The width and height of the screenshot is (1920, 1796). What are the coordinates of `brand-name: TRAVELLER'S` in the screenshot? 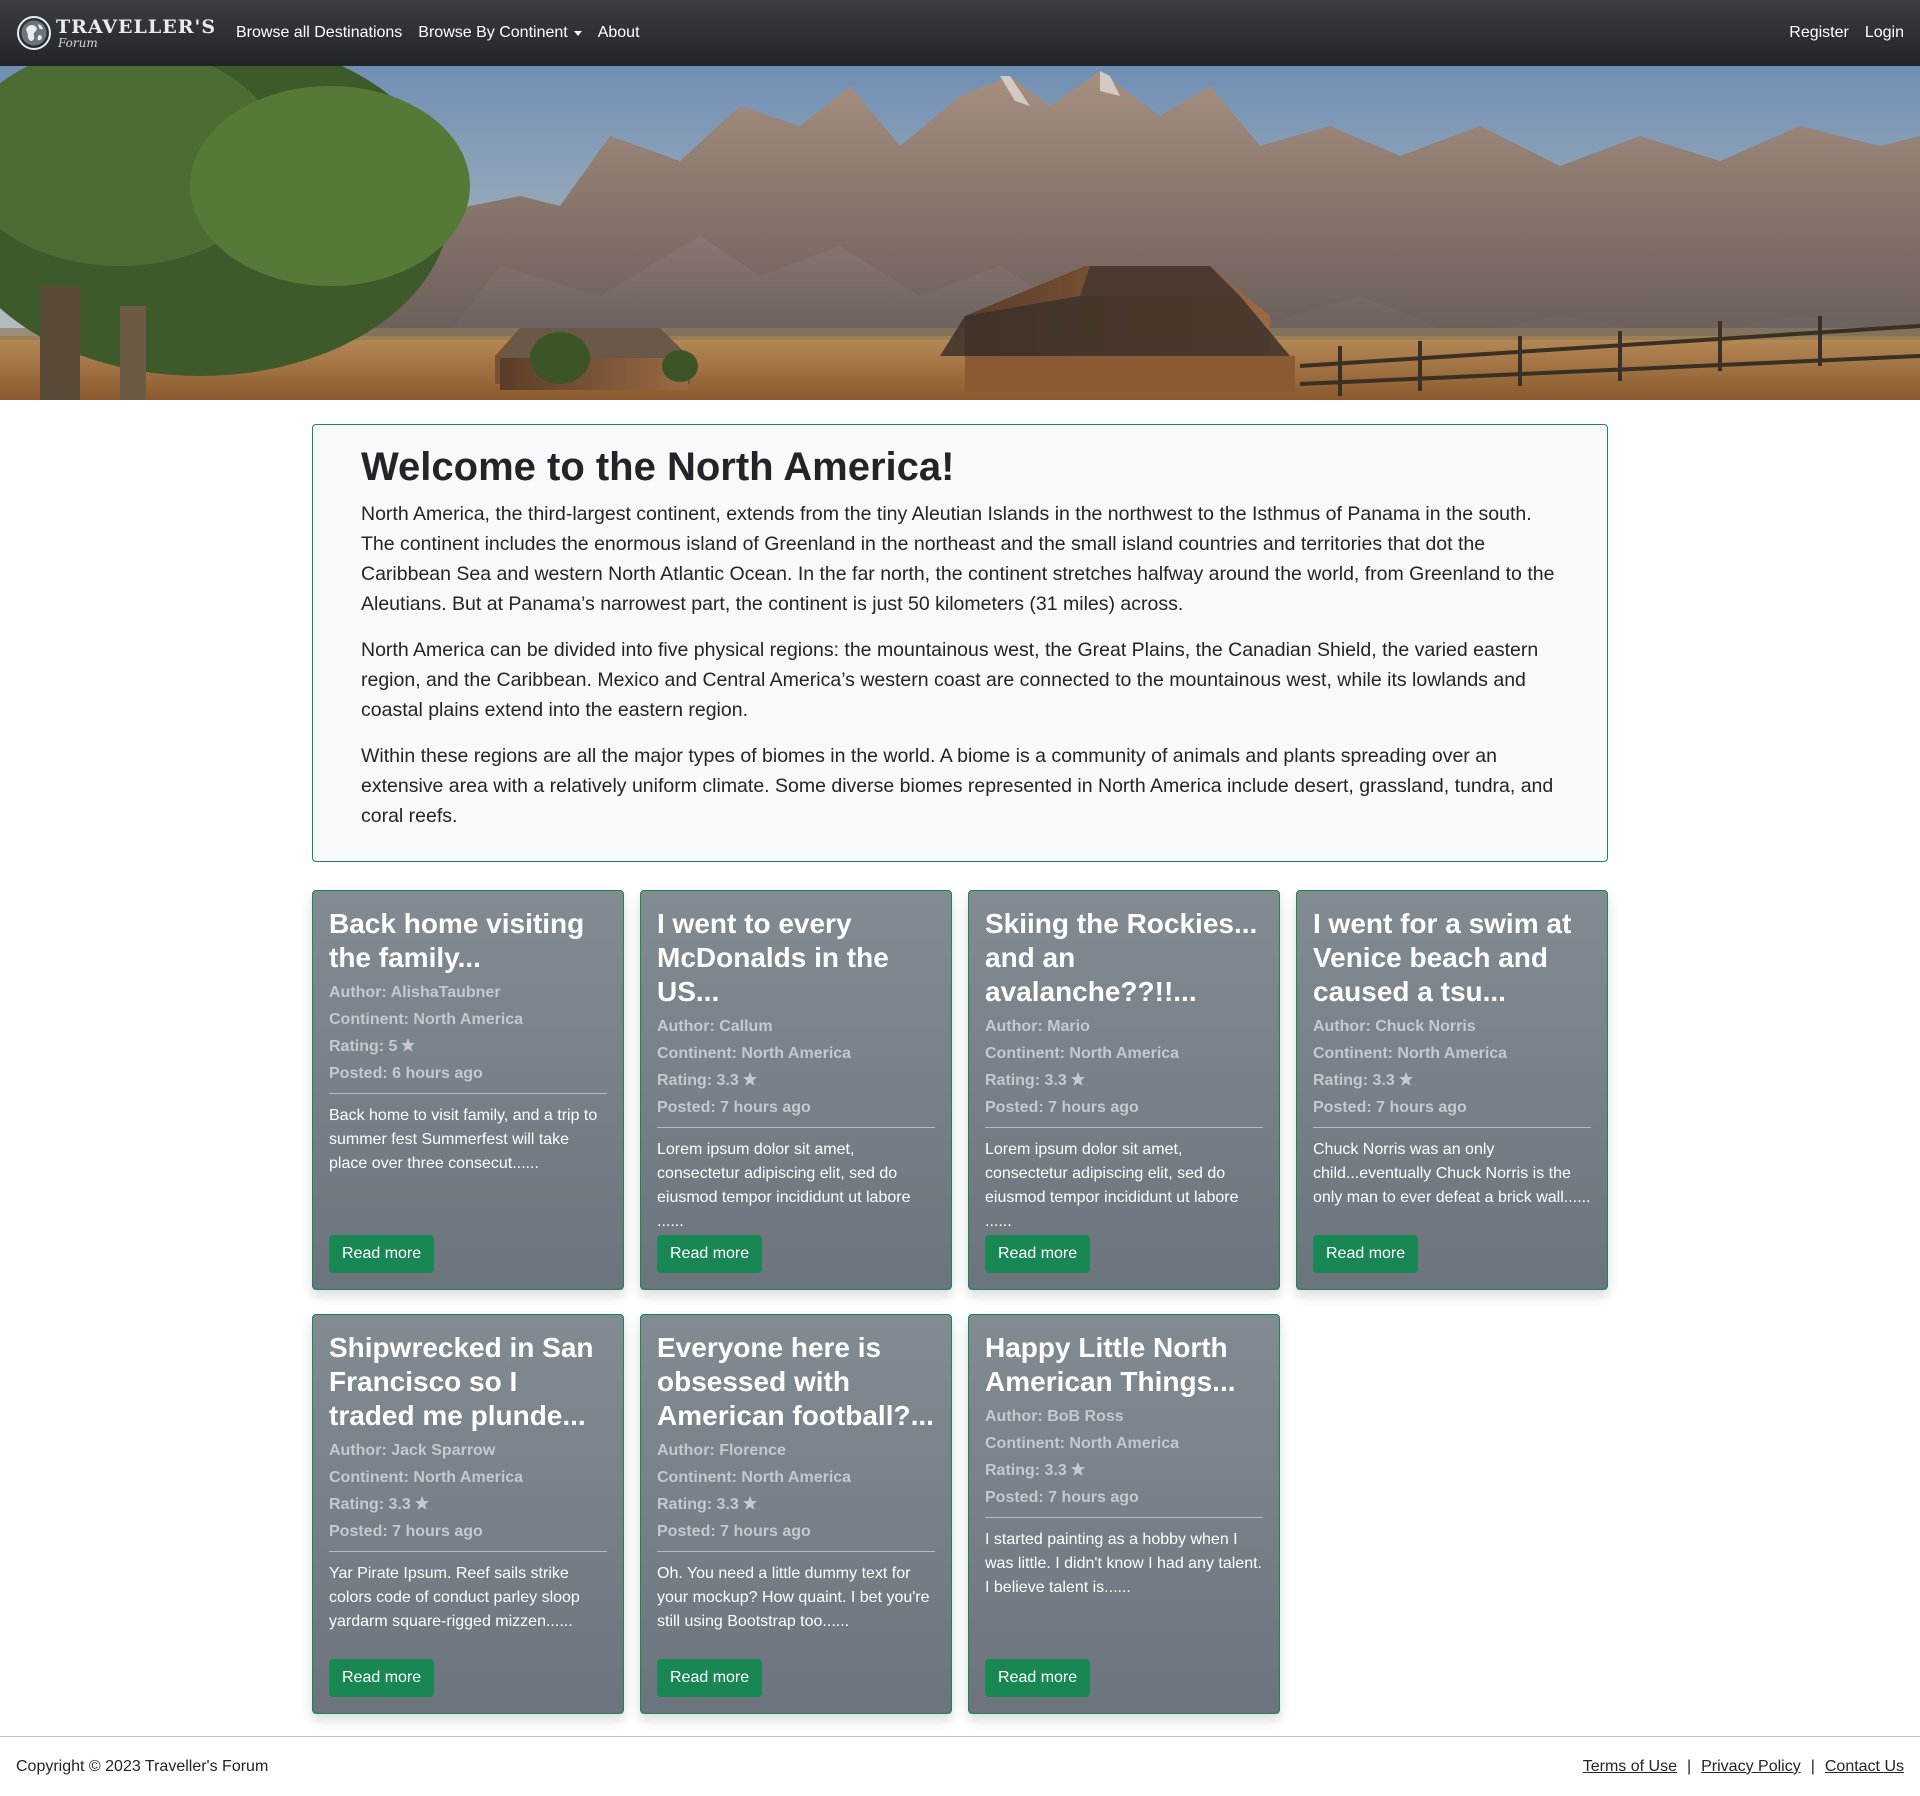 It's located at (136, 26).